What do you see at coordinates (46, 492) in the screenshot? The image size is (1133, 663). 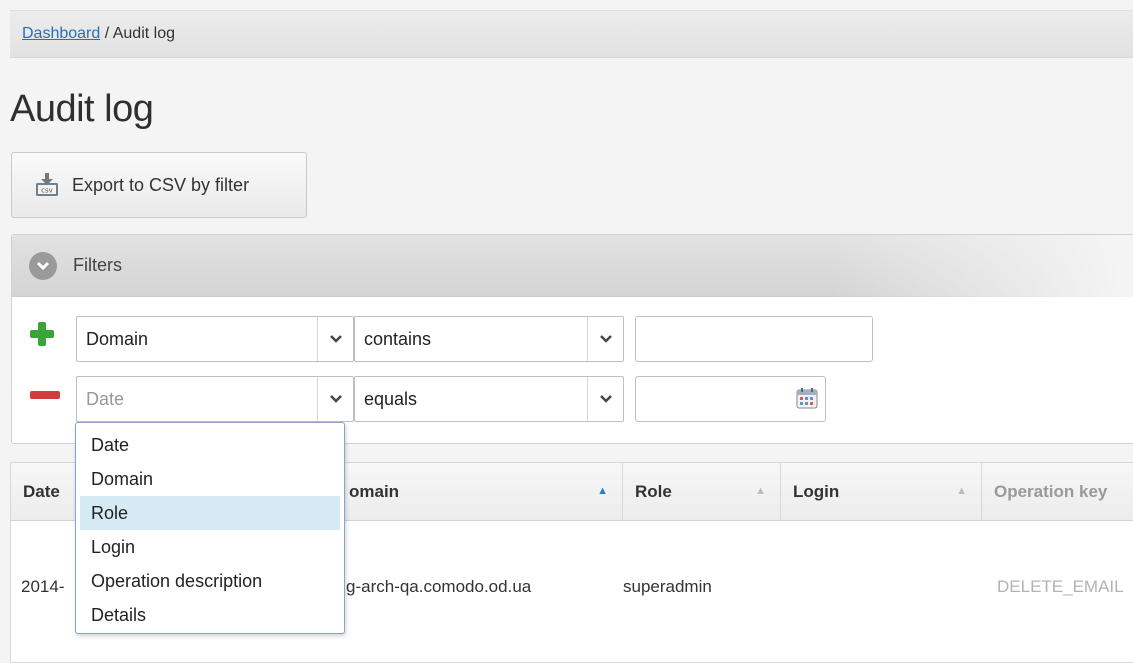 I see `column-header-date: Date` at bounding box center [46, 492].